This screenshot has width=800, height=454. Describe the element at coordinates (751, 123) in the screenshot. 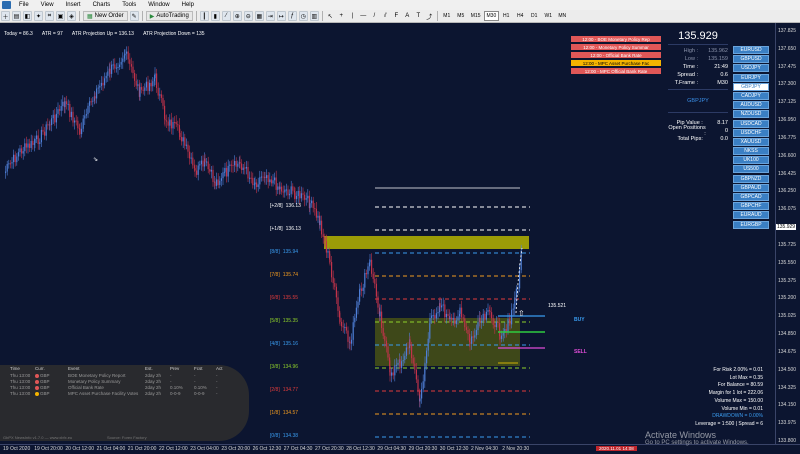

I see `symbol-button-usdcad: USDCAD` at that location.